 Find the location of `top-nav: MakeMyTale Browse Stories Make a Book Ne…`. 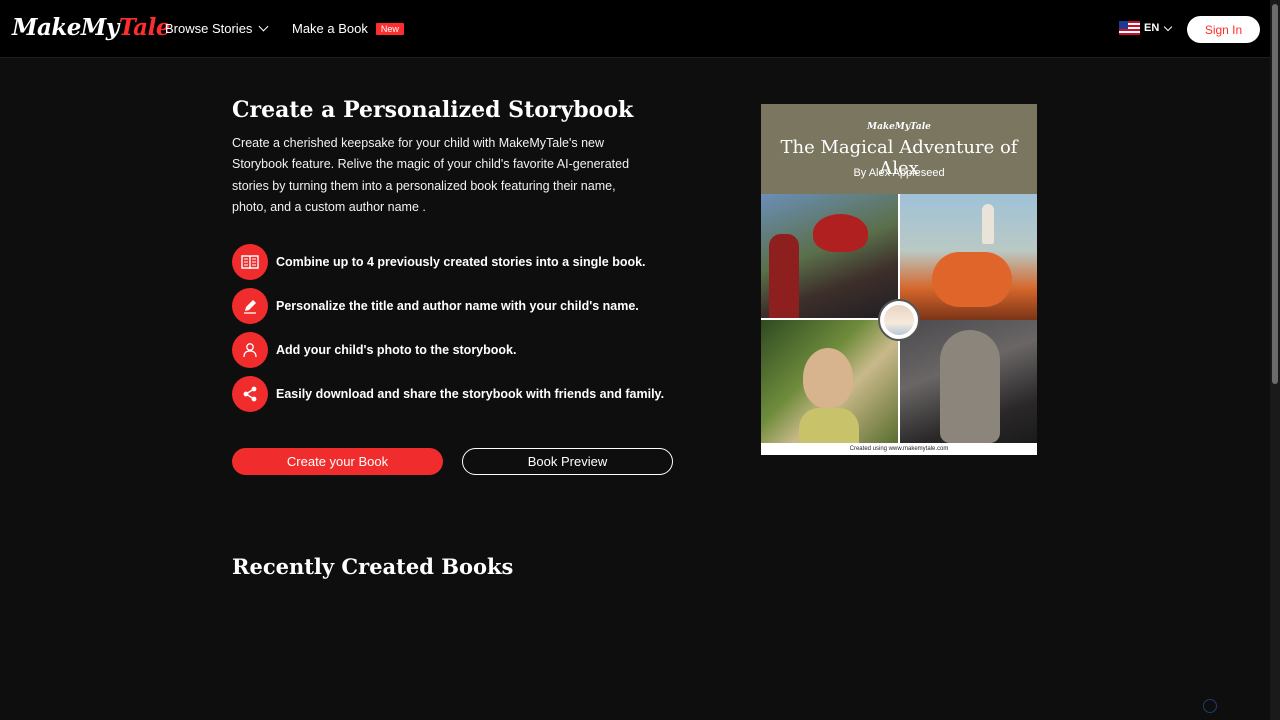

top-nav: MakeMyTale Browse Stories Make a Book Ne… is located at coordinates (635, 29).